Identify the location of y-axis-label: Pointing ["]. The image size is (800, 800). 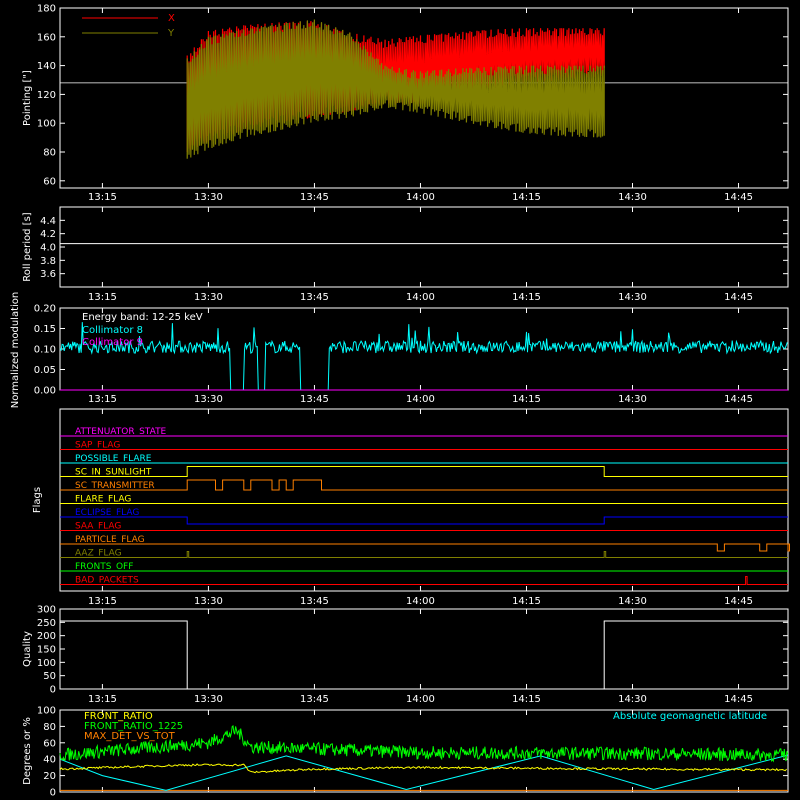
(27, 98).